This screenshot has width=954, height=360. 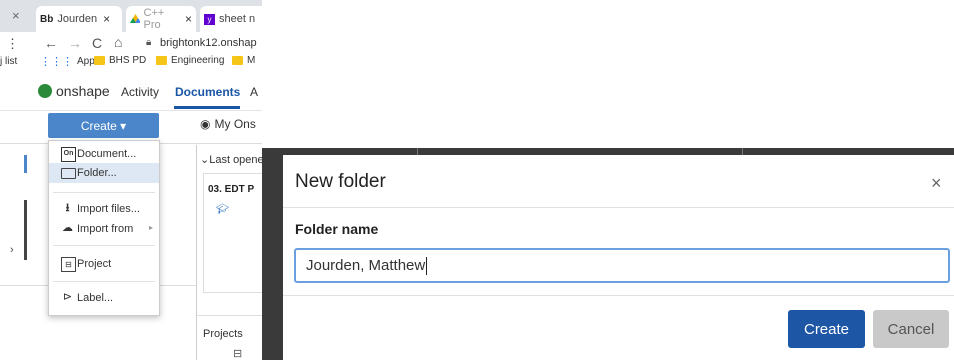 What do you see at coordinates (75, 43) in the screenshot?
I see `forward-icon: →` at bounding box center [75, 43].